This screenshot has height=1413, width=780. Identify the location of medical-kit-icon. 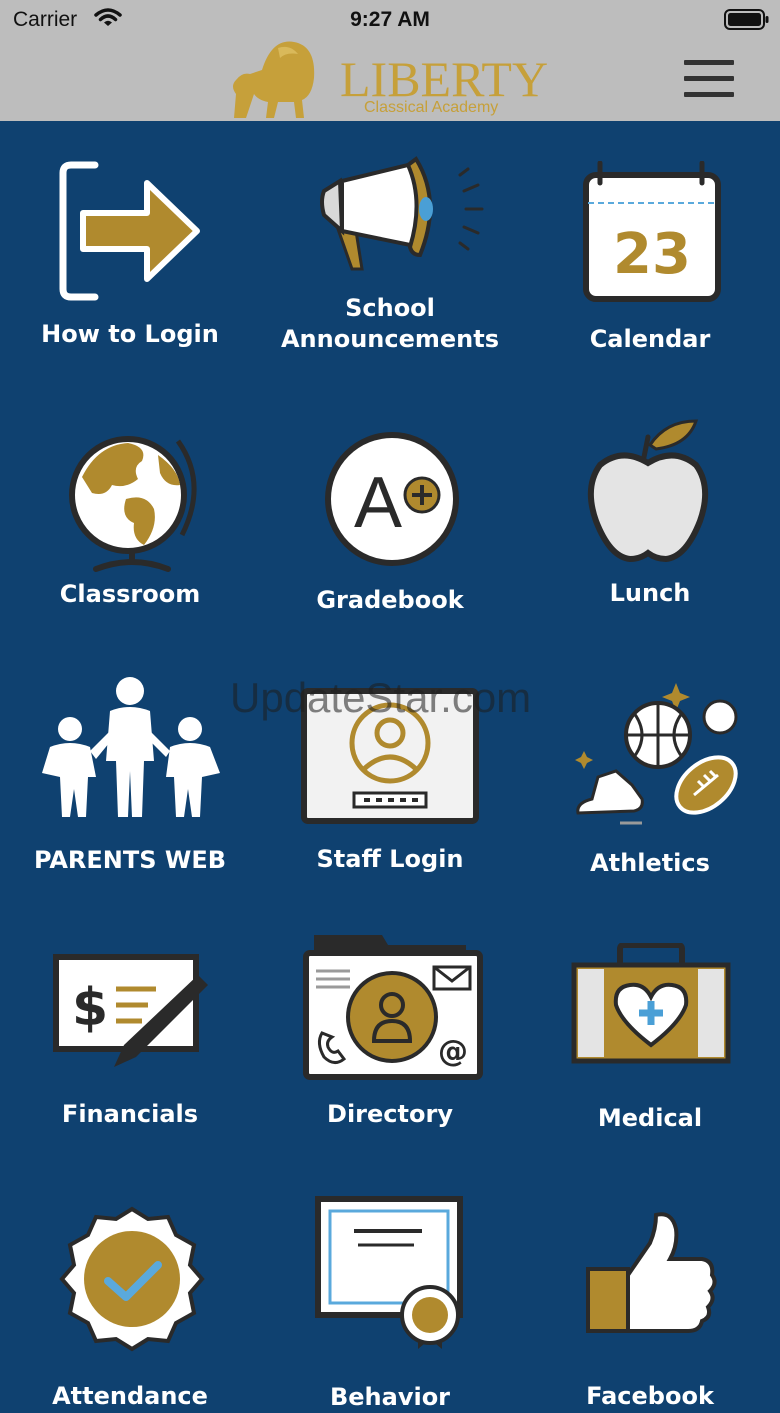
(651, 1003).